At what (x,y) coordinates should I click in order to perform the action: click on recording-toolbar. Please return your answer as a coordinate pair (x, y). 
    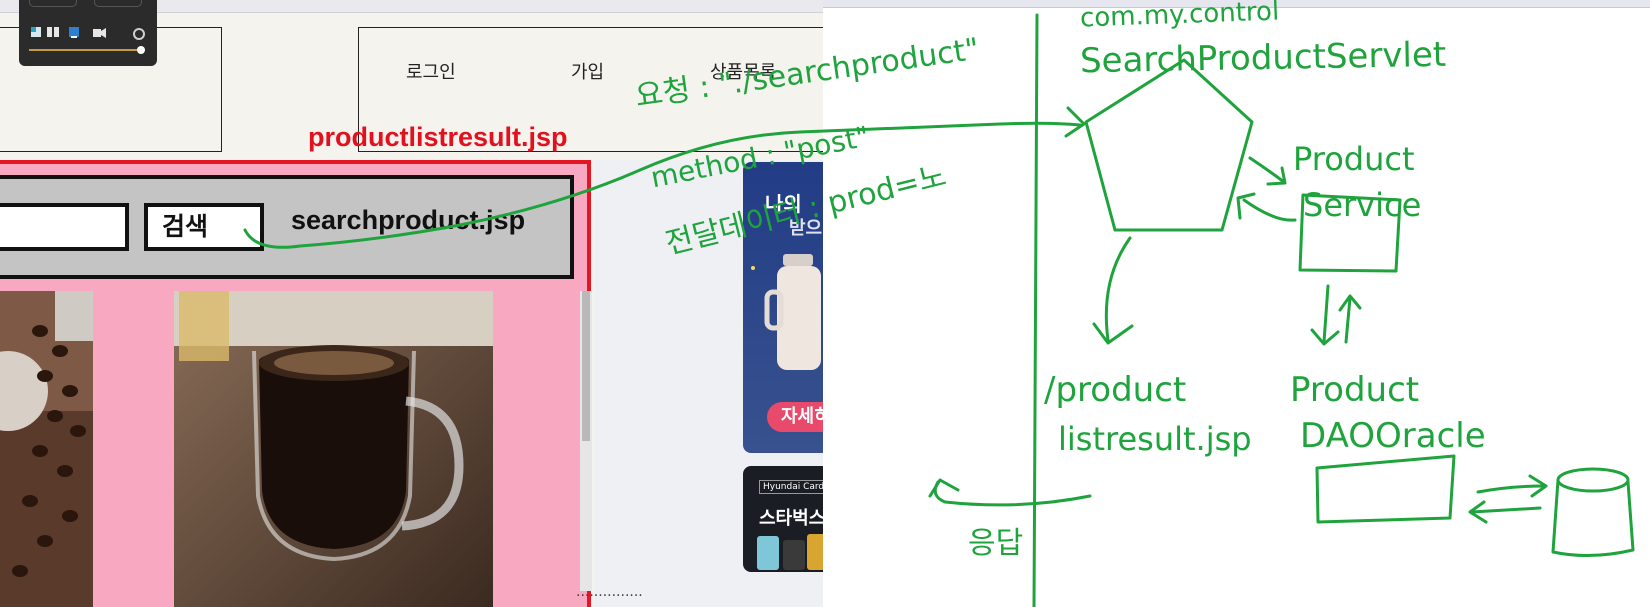
    Looking at the image, I should click on (88, 33).